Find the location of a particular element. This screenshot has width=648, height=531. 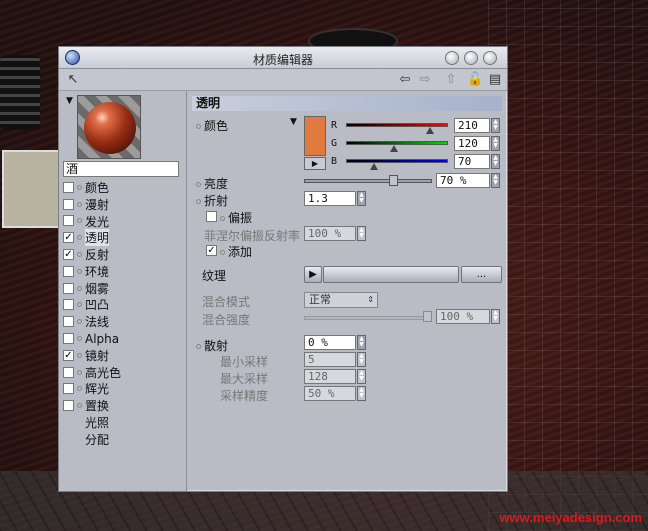

max-samples-spinner: ▲ ▼ is located at coordinates (361, 376).